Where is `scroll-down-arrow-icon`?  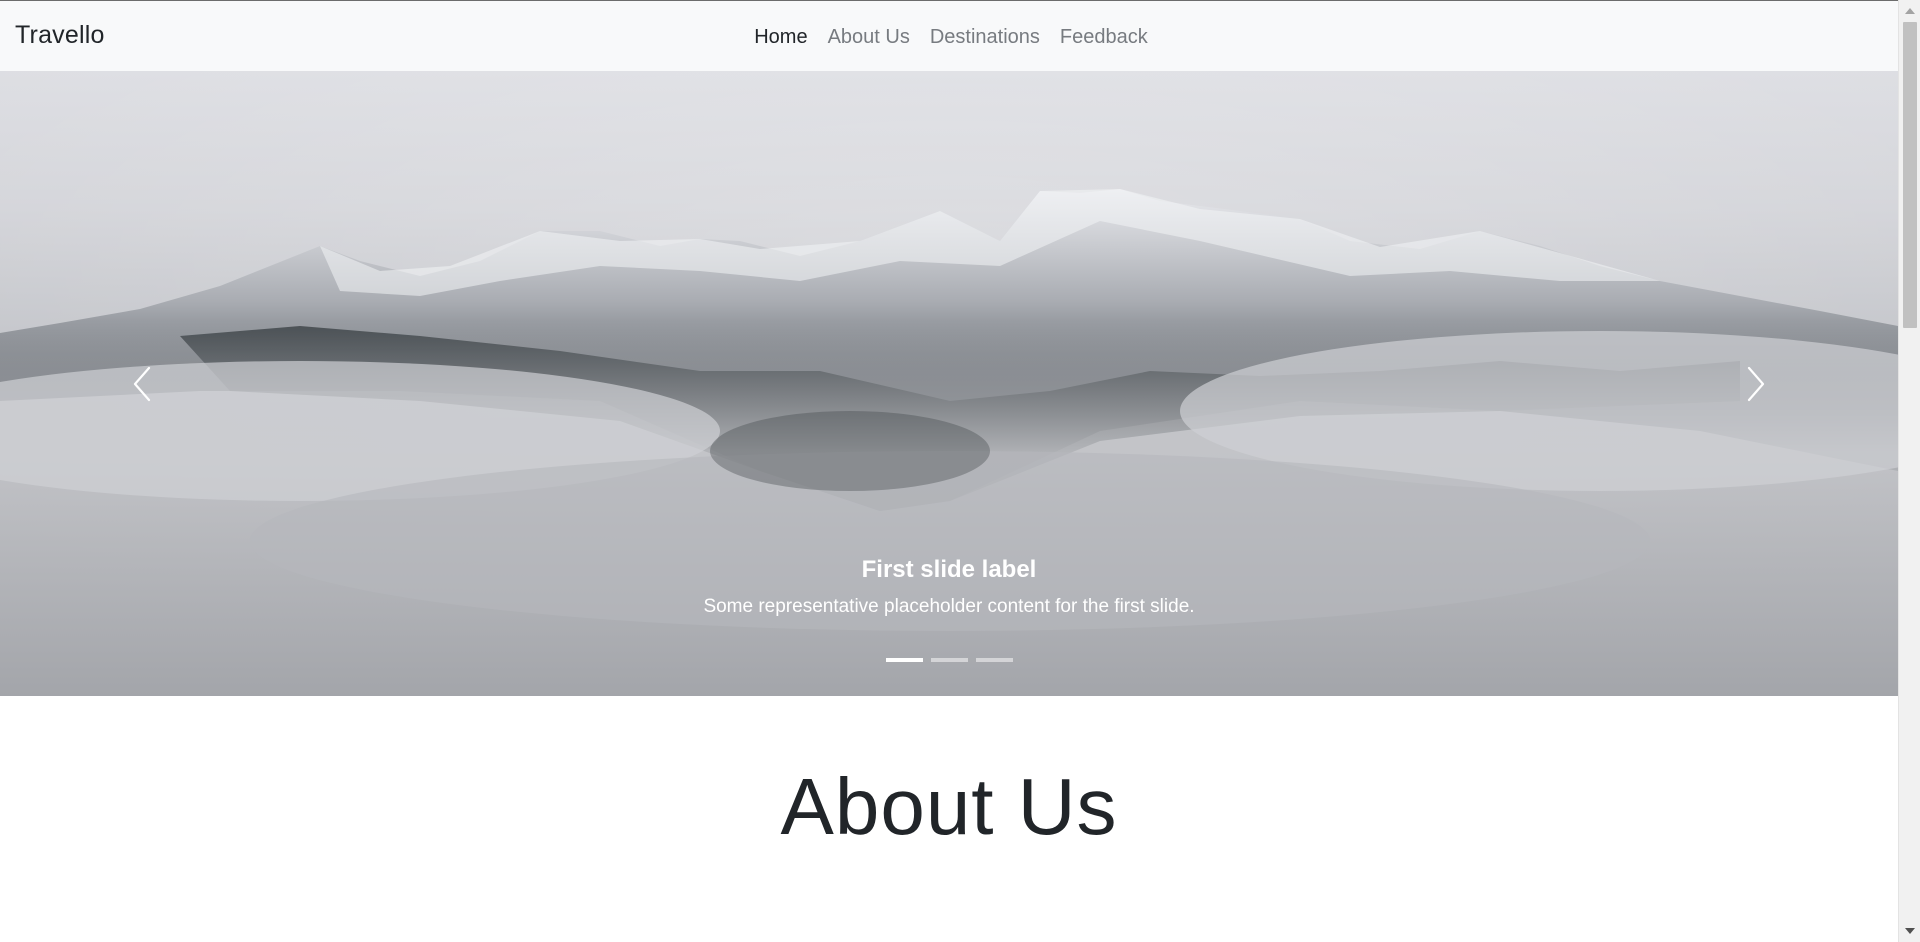 scroll-down-arrow-icon is located at coordinates (1909, 931).